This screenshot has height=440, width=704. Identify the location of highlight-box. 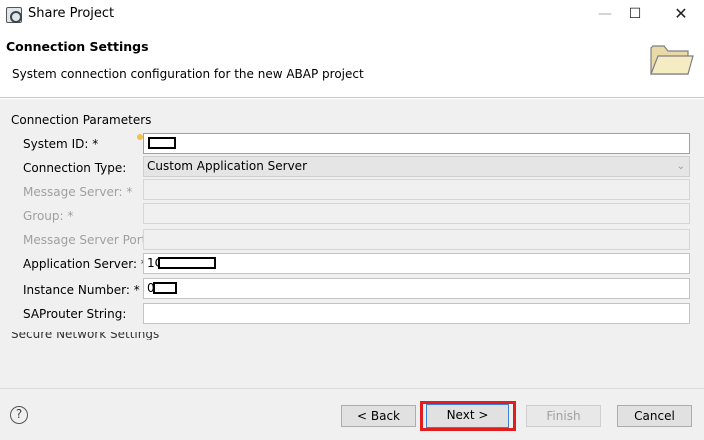
(468, 416).